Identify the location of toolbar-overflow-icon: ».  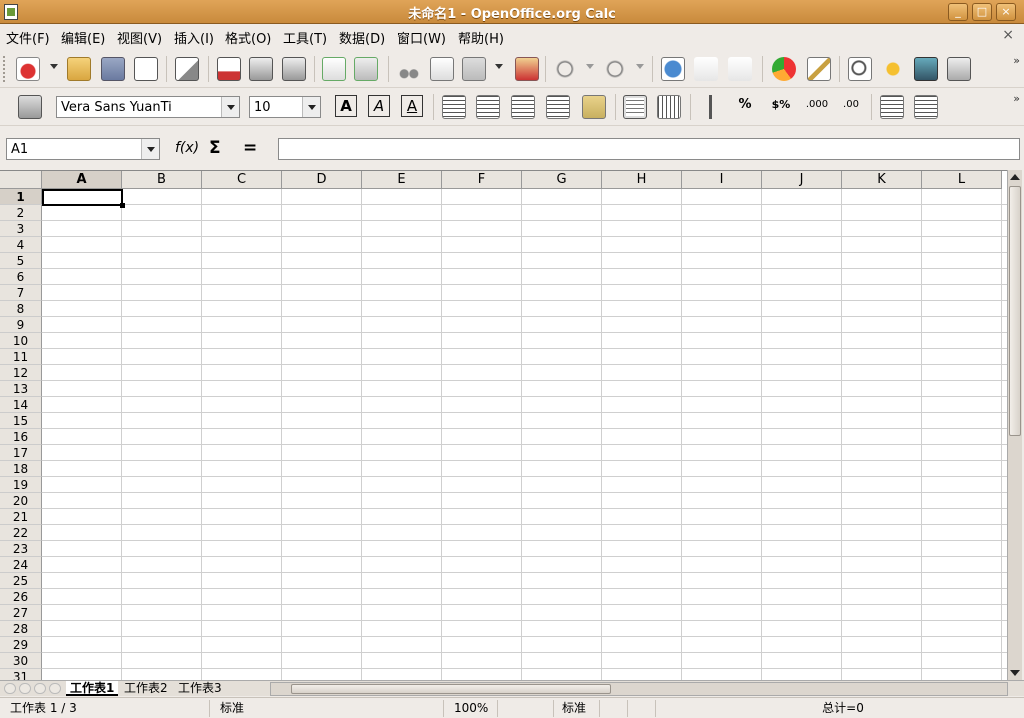
(1016, 60).